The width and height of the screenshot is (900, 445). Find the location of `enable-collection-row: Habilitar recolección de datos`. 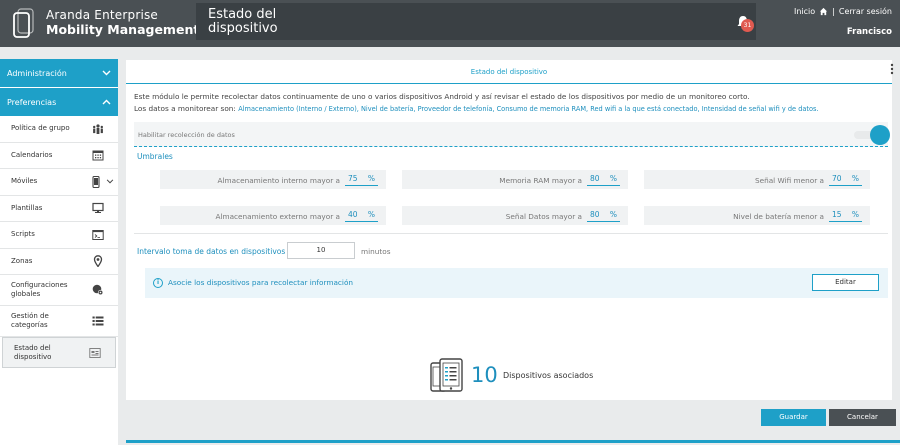

enable-collection-row: Habilitar recolección de datos is located at coordinates (512, 134).